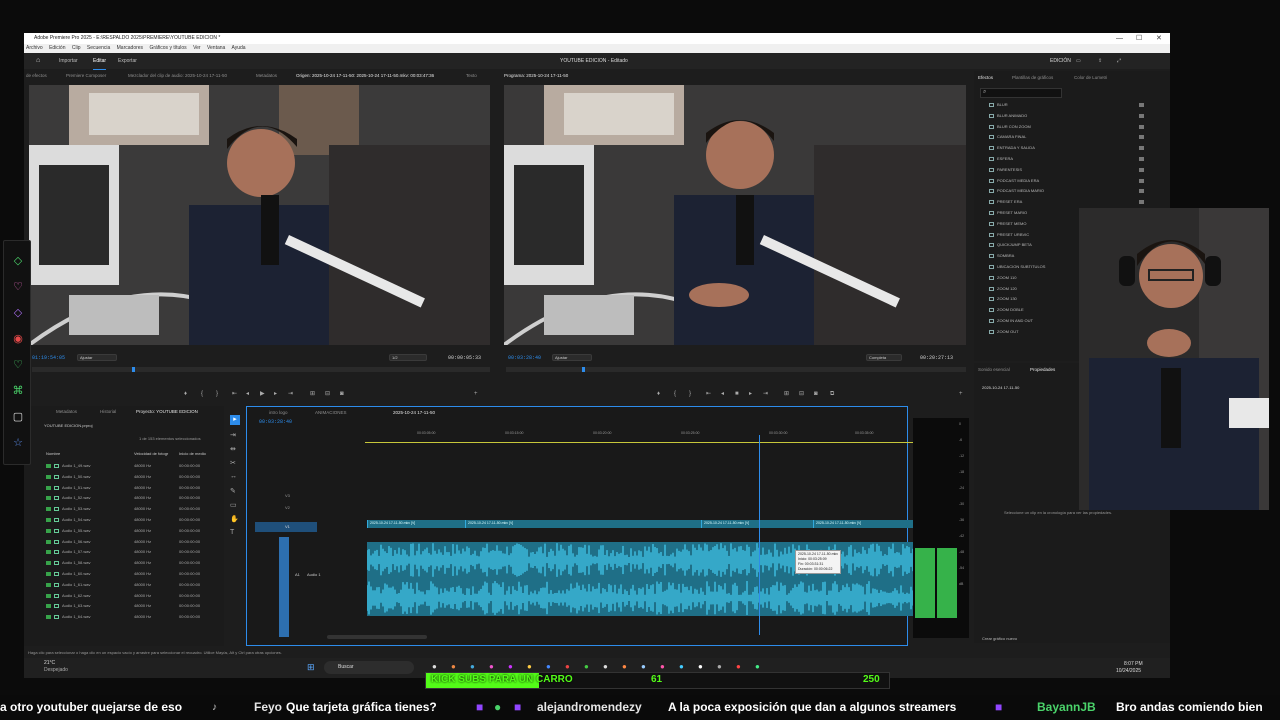 This screenshot has height=720, width=1280. What do you see at coordinates (536, 76) in the screenshot?
I see `tab-program: Programa: 2025-10-24 17-11-50` at bounding box center [536, 76].